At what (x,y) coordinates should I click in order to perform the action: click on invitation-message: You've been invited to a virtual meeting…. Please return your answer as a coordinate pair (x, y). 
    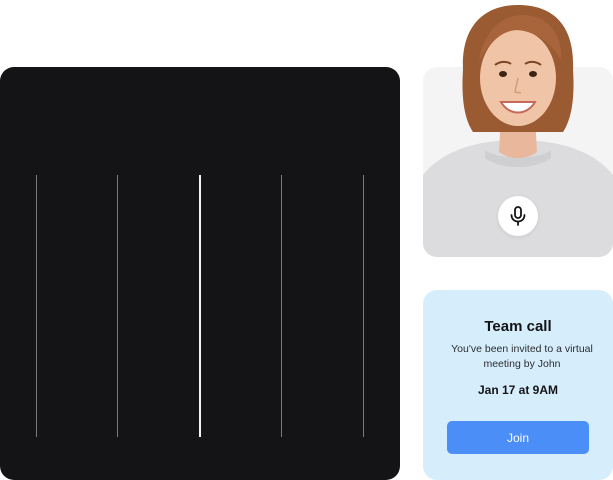
    Looking at the image, I should click on (522, 356).